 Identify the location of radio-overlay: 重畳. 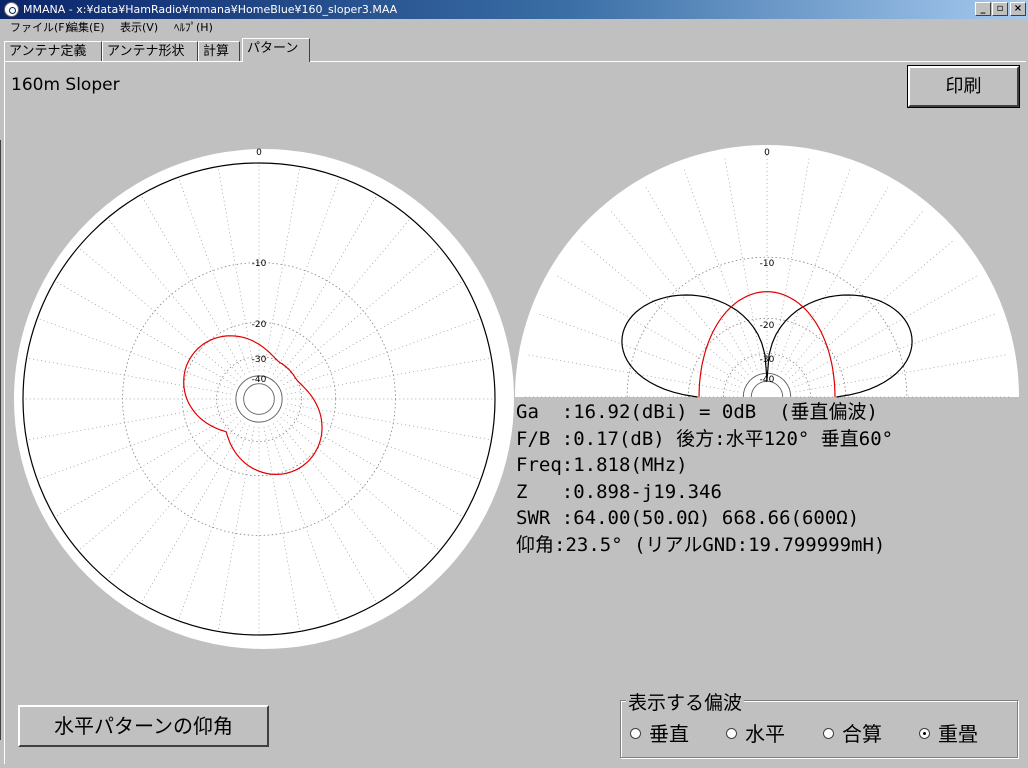
(948, 734).